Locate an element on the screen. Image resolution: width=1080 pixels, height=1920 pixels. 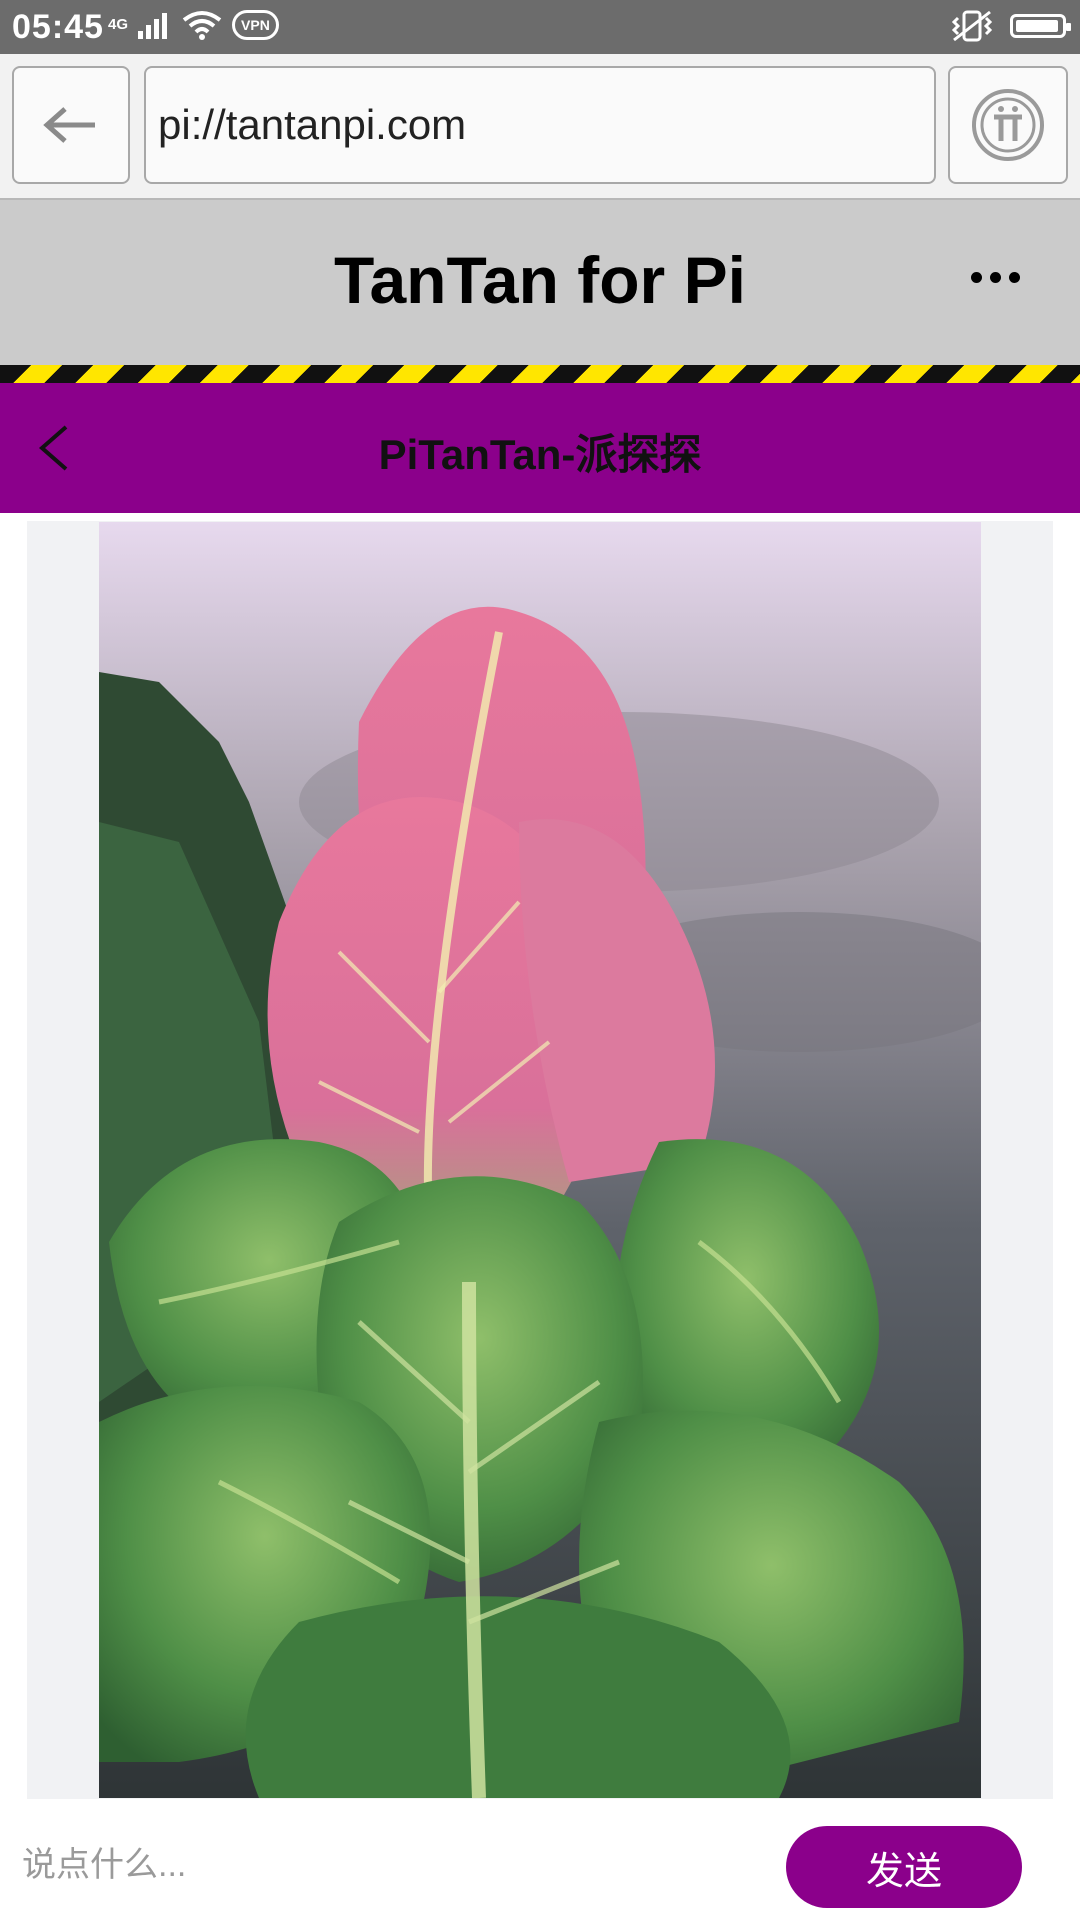
app-header: TanTan for Pi is located at coordinates (540, 282).